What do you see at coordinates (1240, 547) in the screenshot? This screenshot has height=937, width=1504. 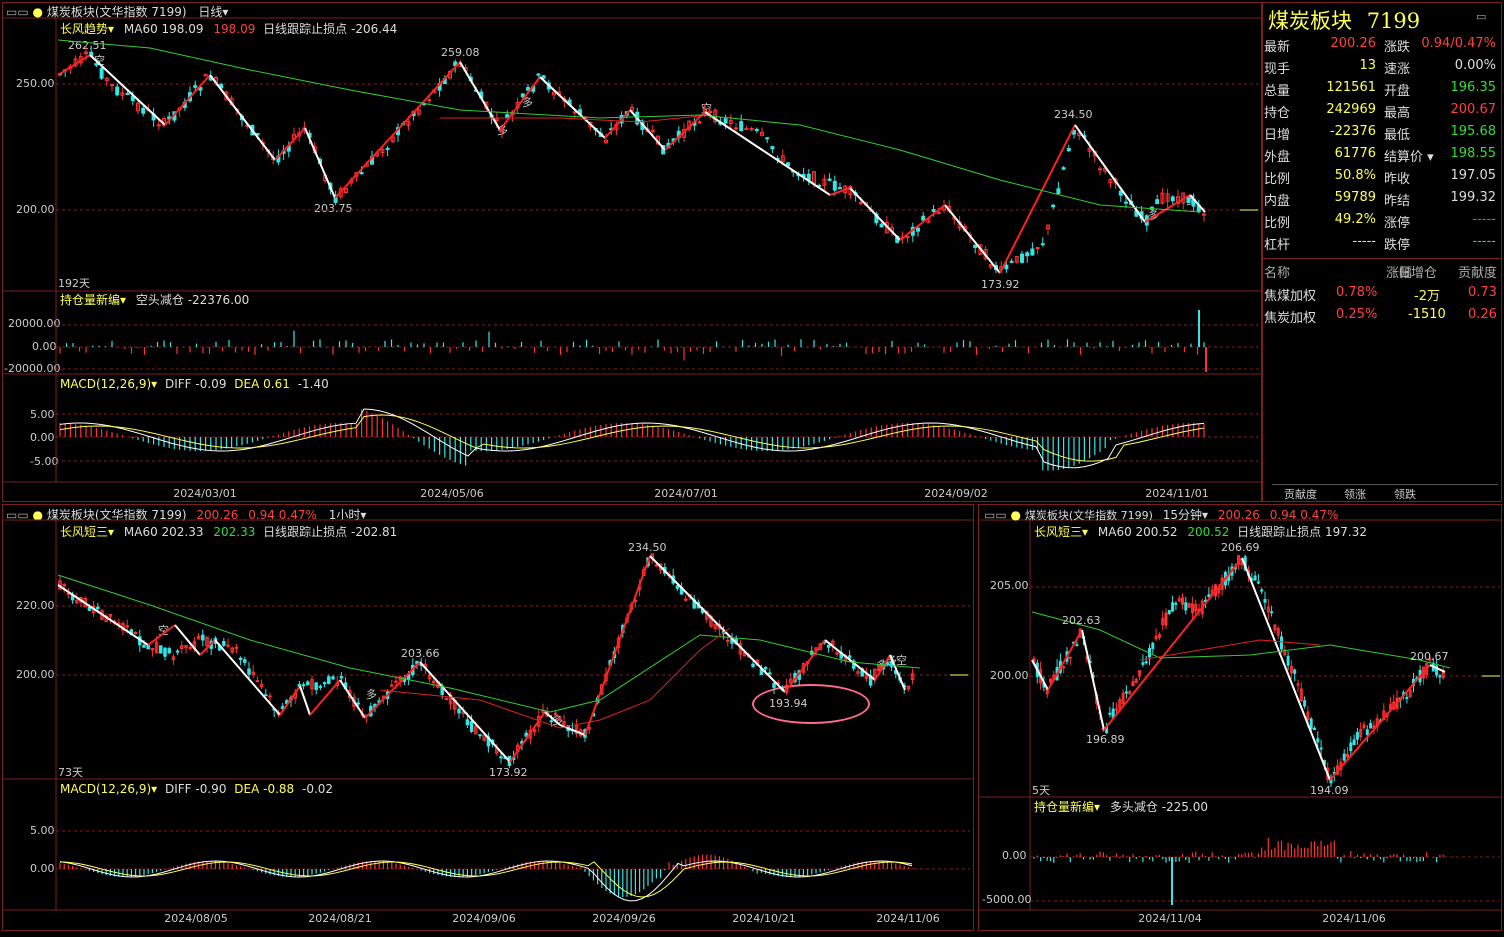 I see `peak-label: 206.69` at bounding box center [1240, 547].